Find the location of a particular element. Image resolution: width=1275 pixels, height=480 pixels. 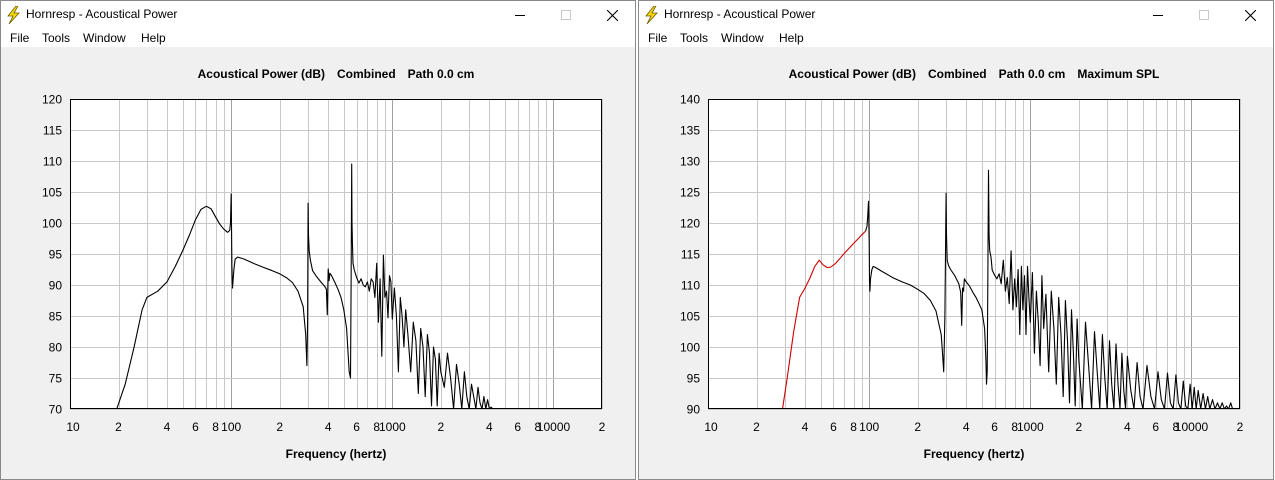

y-tick-label: 130 is located at coordinates (690, 162).